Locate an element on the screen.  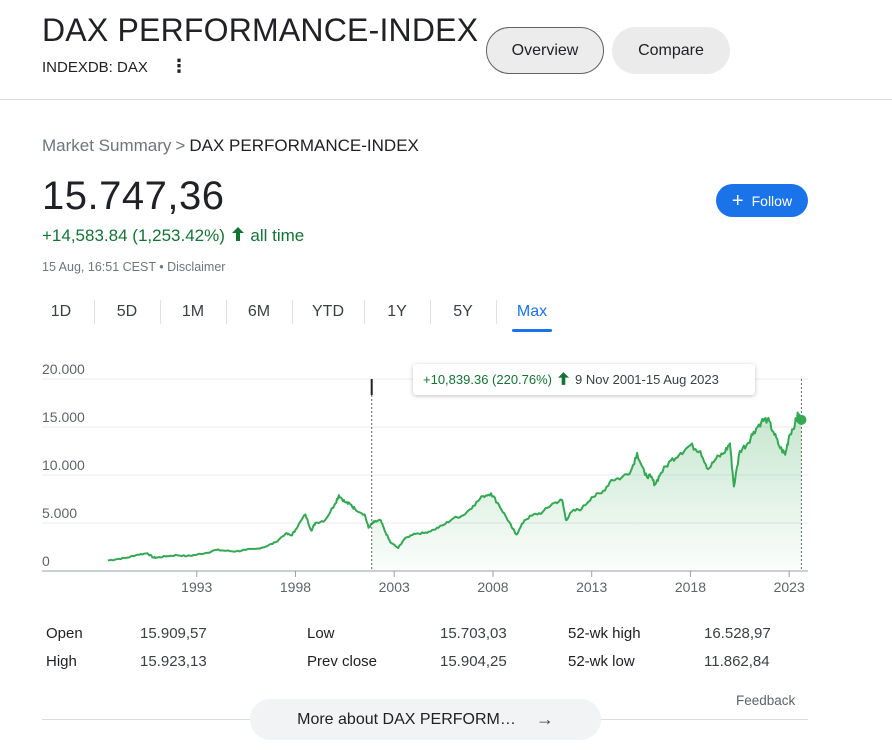
y-tick-label: 5.000 is located at coordinates (59, 513).